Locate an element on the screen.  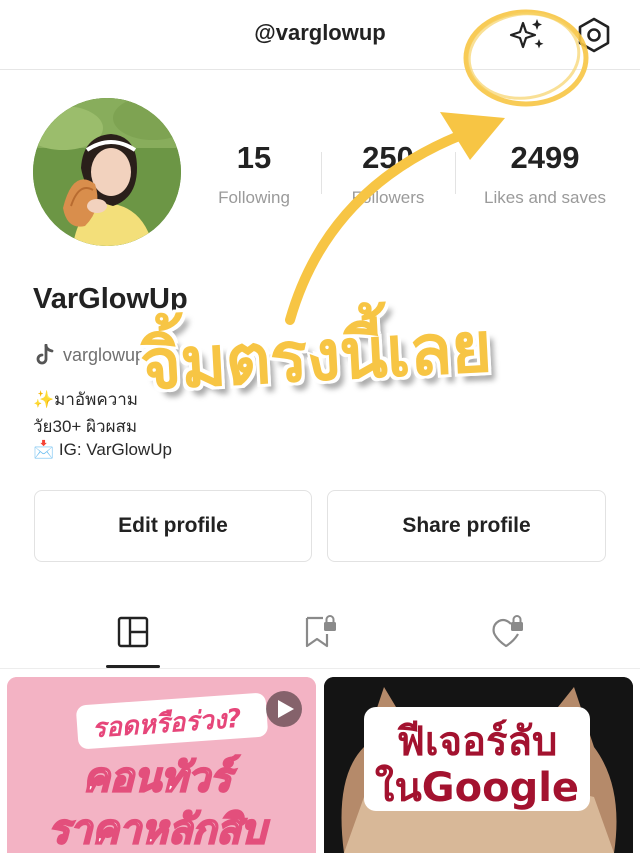
settings-hex-icon is located at coordinates (594, 35).